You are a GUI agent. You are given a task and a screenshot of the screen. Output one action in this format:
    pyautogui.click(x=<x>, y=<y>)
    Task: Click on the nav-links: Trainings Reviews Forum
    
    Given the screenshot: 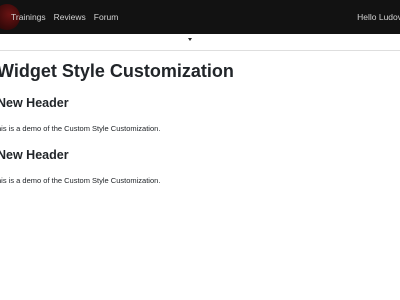 What is the action you would take?
    pyautogui.click(x=64, y=17)
    